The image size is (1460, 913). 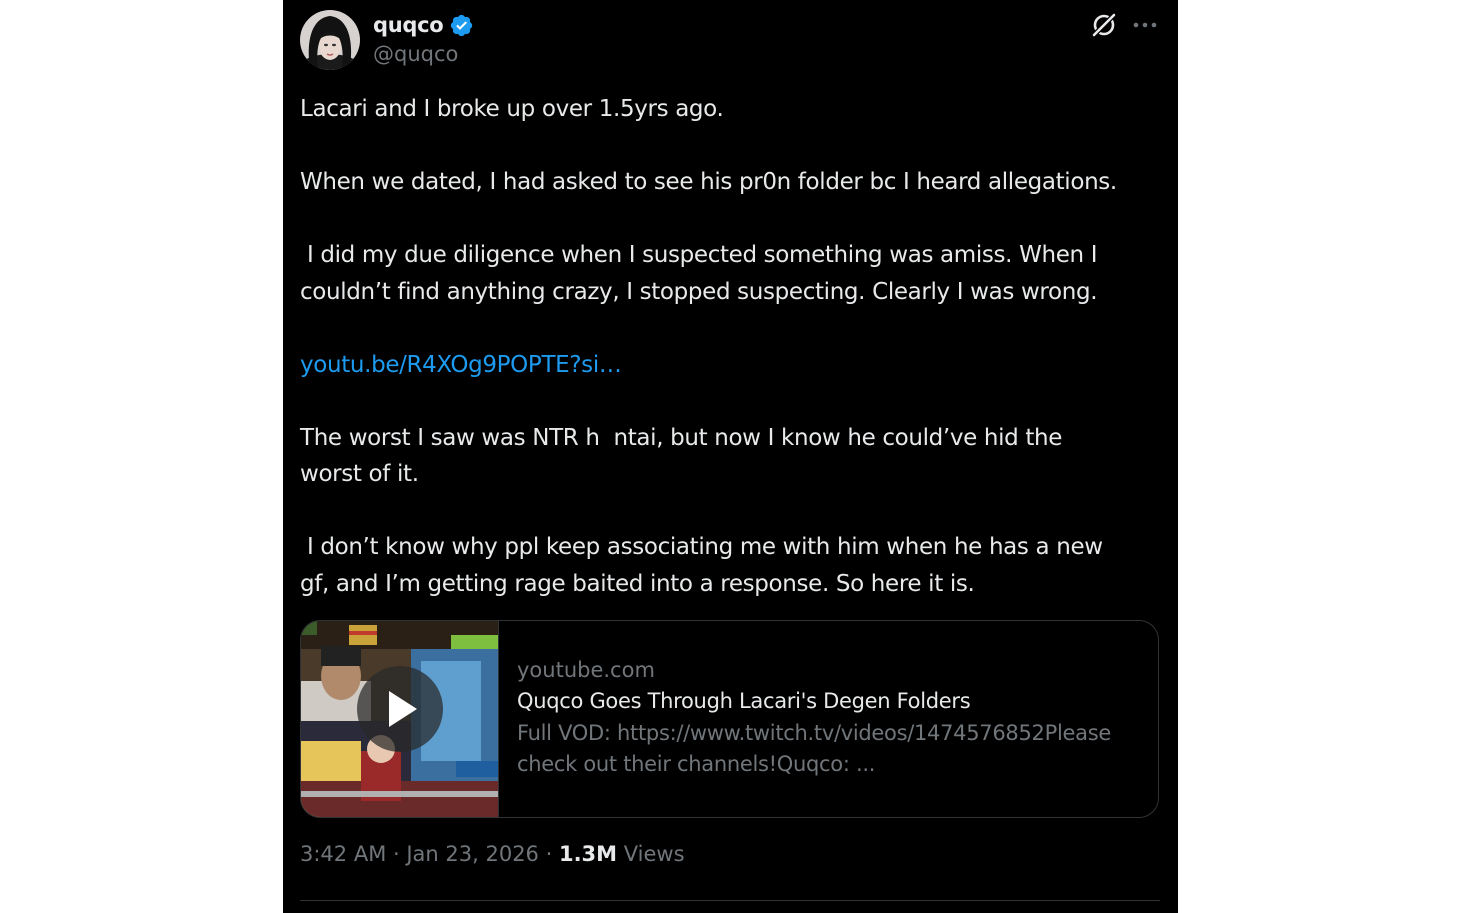 I want to click on display-name: quqco, so click(x=408, y=25).